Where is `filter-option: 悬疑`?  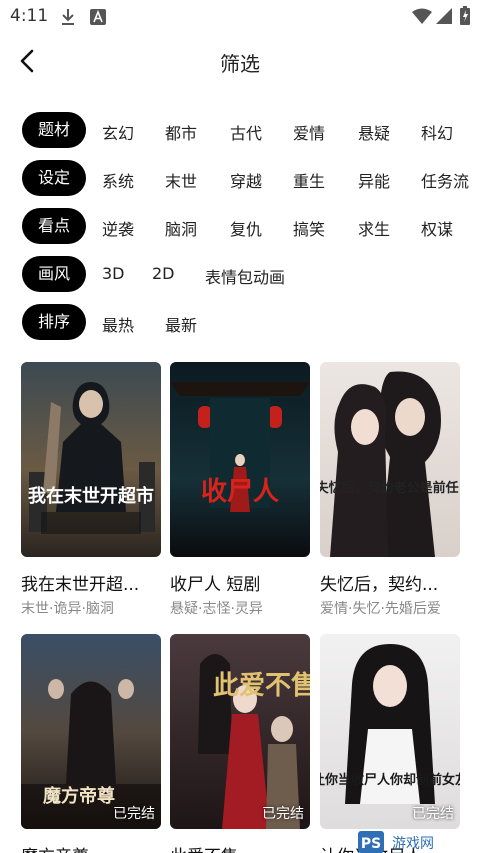
filter-option: 悬疑 is located at coordinates (374, 132).